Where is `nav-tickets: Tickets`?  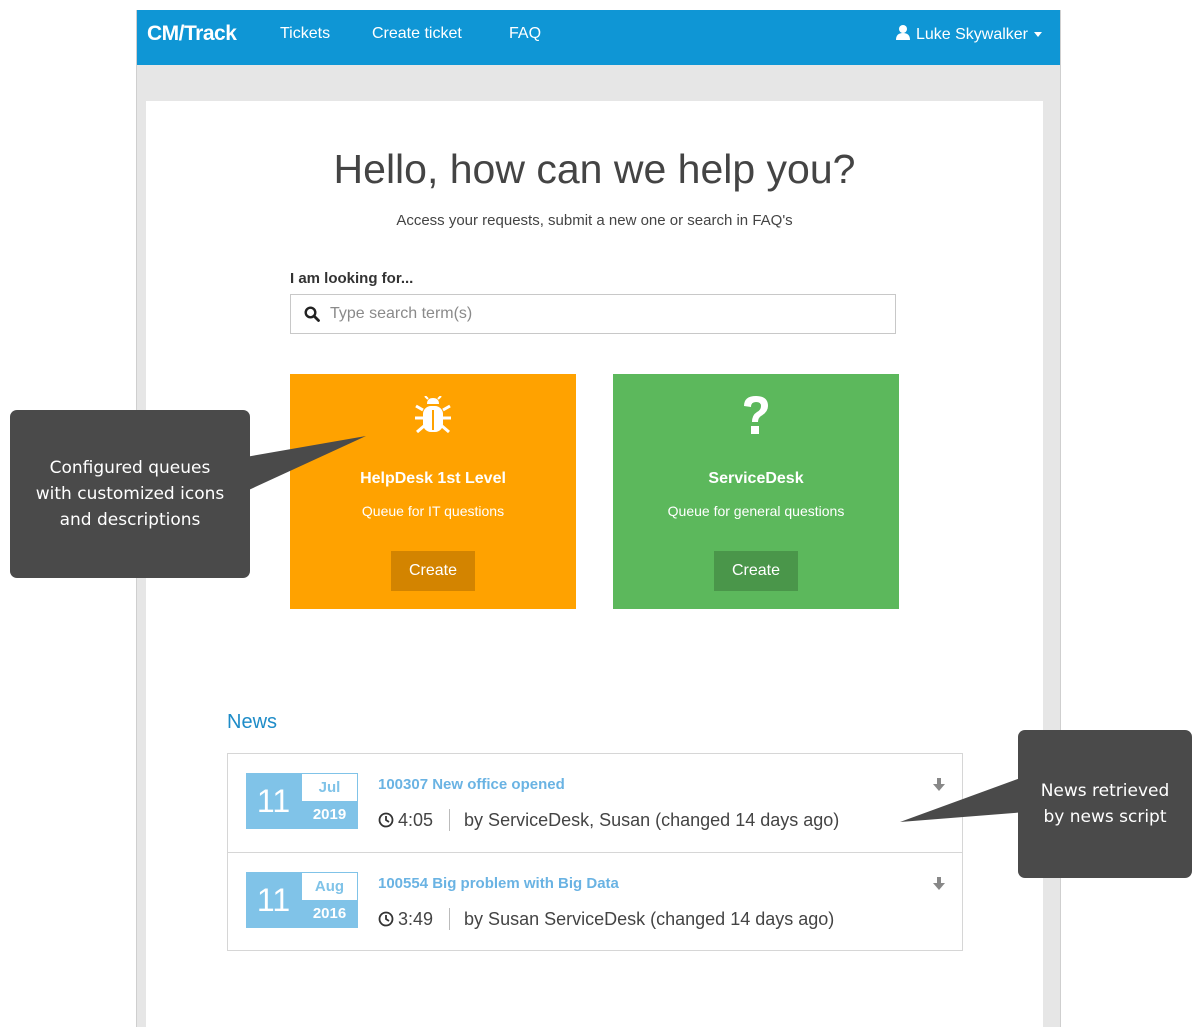
nav-tickets: Tickets is located at coordinates (305, 34).